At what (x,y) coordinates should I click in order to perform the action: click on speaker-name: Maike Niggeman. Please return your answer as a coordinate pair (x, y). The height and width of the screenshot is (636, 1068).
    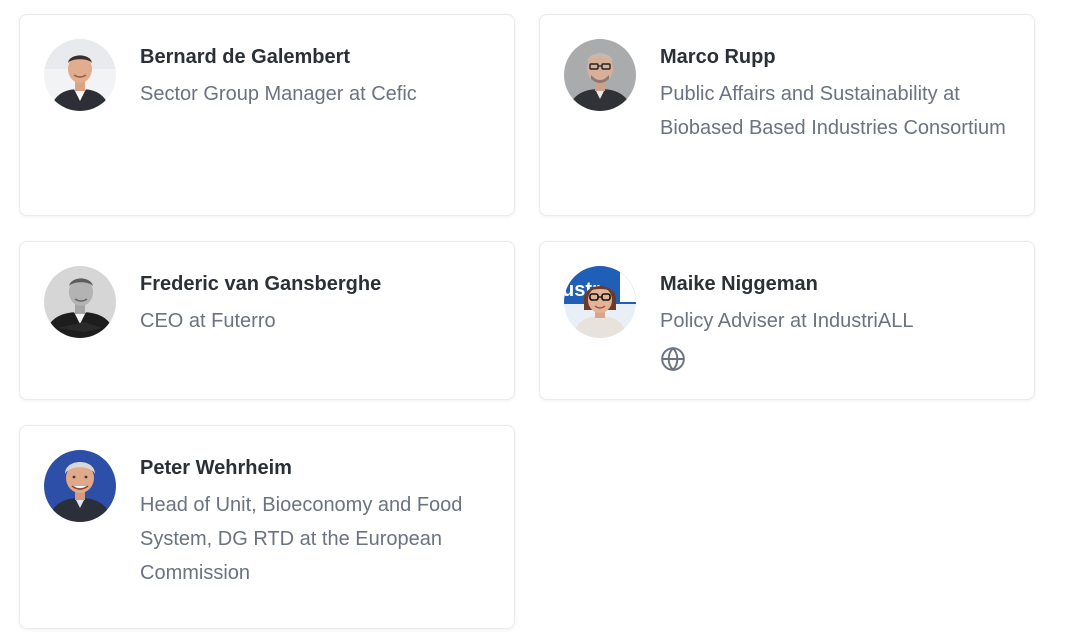
    Looking at the image, I should click on (739, 284).